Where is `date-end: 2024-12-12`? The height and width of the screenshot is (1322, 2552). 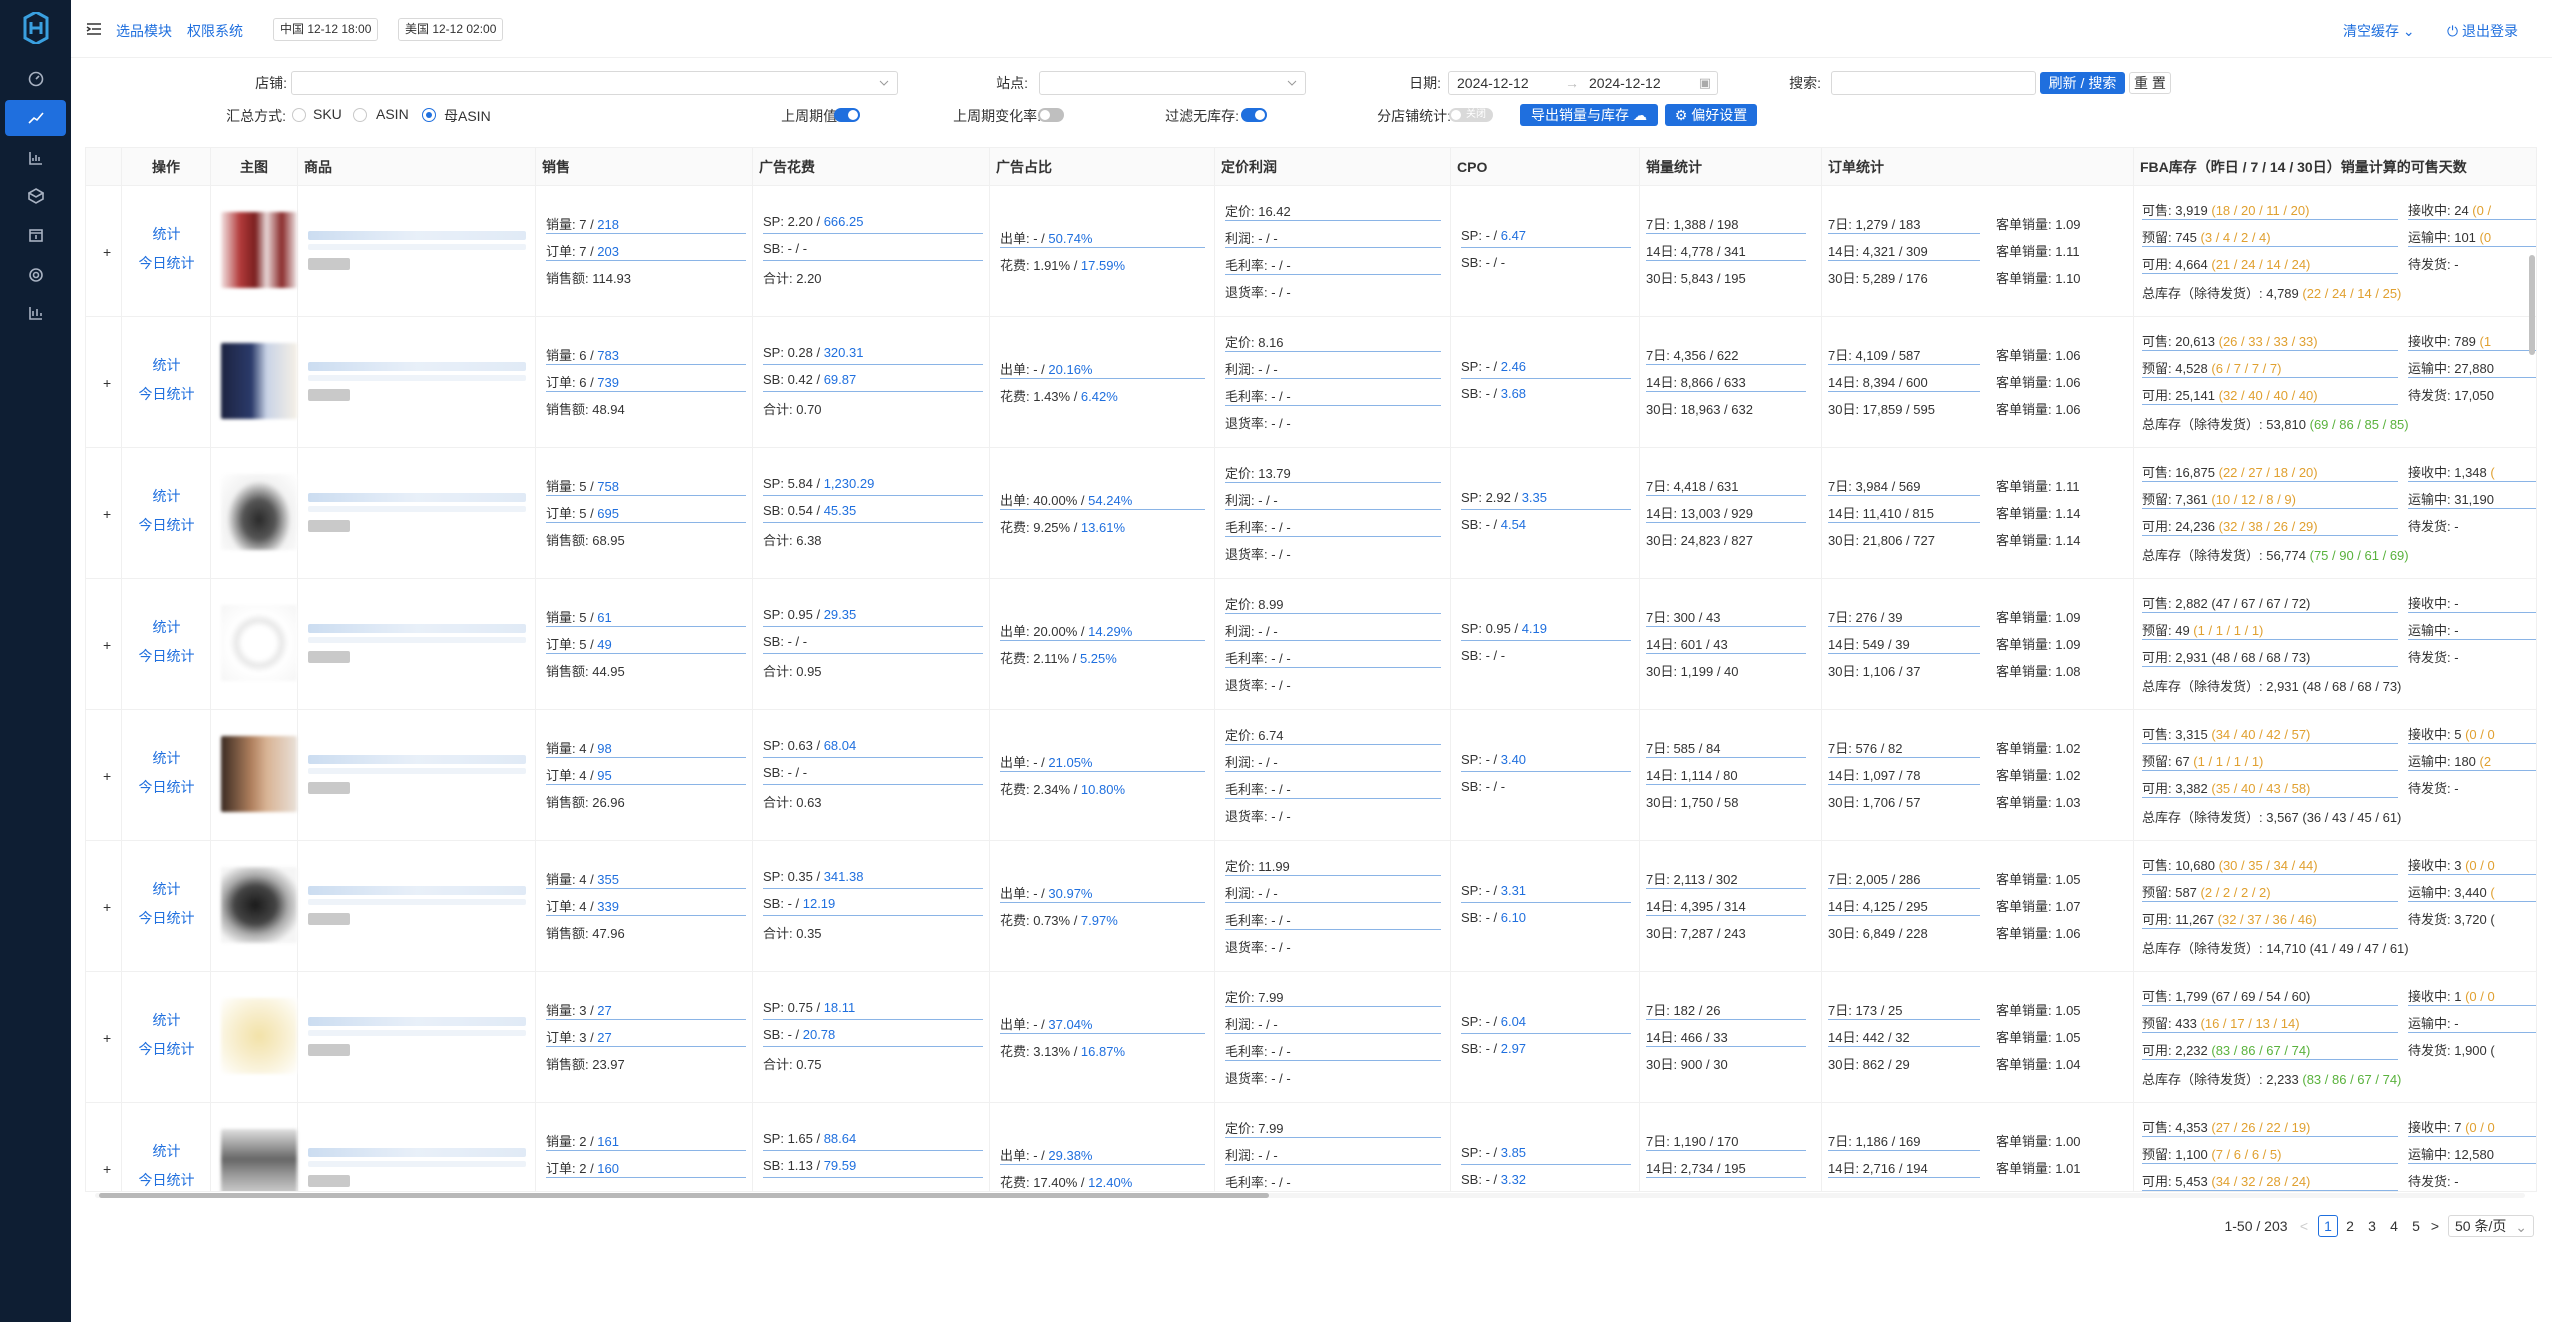 date-end: 2024-12-12 is located at coordinates (1625, 83).